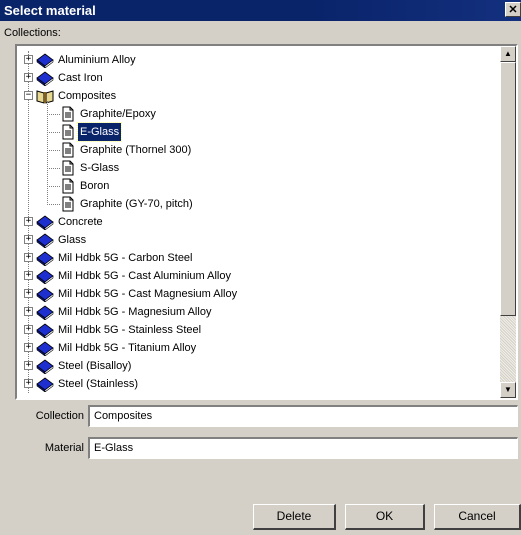 The width and height of the screenshot is (521, 535). What do you see at coordinates (87, 96) in the screenshot?
I see `tree-item-label: Composites` at bounding box center [87, 96].